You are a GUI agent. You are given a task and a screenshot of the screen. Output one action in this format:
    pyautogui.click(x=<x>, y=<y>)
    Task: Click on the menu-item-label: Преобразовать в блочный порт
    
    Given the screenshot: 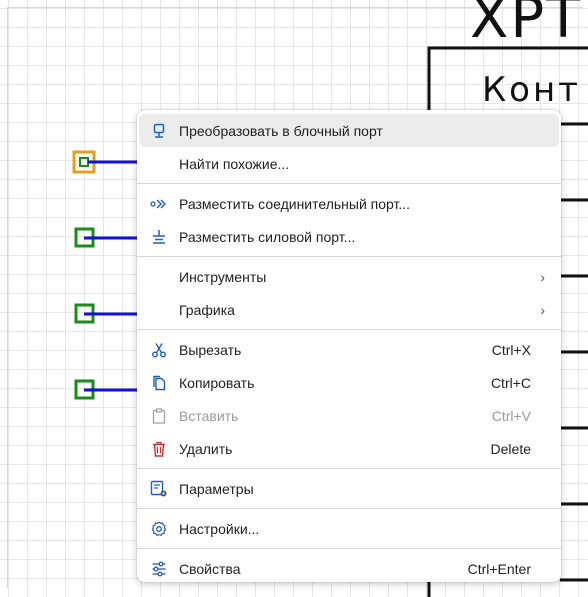 What is the action you would take?
    pyautogui.click(x=281, y=130)
    